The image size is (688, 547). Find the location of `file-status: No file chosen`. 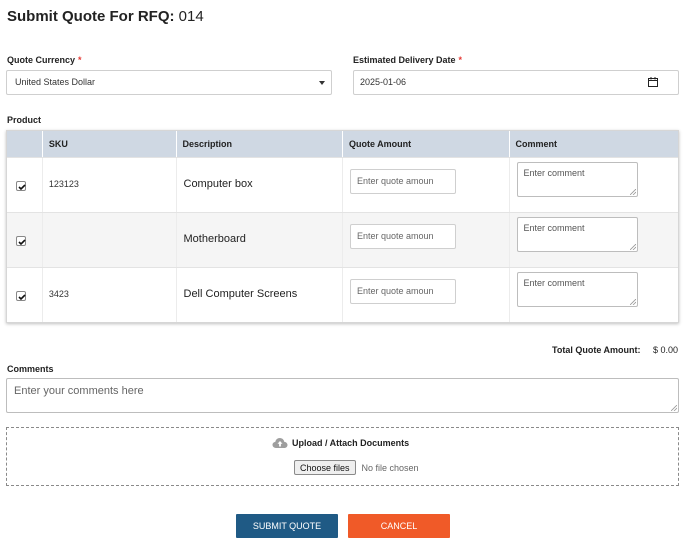

file-status: No file chosen is located at coordinates (390, 467).